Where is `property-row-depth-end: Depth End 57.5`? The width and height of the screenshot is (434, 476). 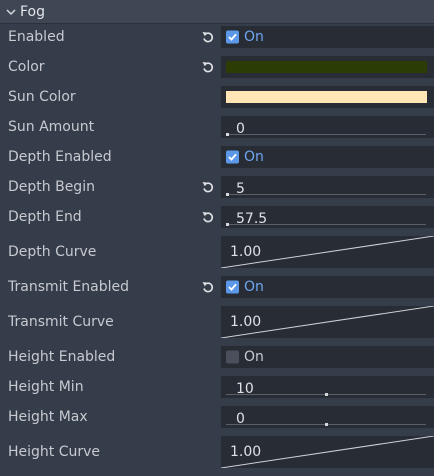 property-row-depth-end: Depth End 57.5 is located at coordinates (217, 217).